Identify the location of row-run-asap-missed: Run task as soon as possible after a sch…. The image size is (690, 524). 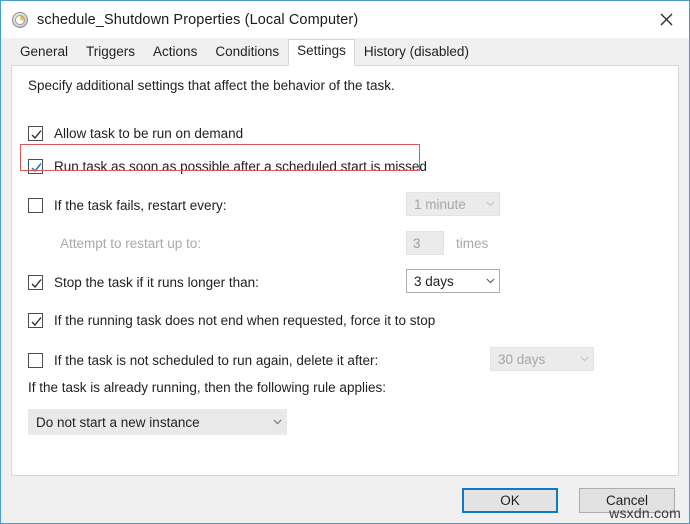
(345, 166).